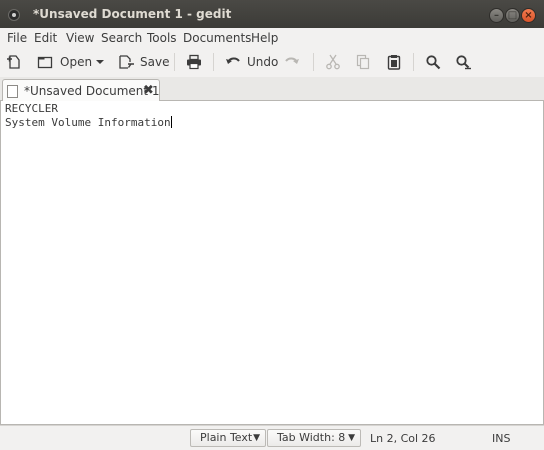 The height and width of the screenshot is (450, 544). I want to click on menu-edit: Edit, so click(45, 38).